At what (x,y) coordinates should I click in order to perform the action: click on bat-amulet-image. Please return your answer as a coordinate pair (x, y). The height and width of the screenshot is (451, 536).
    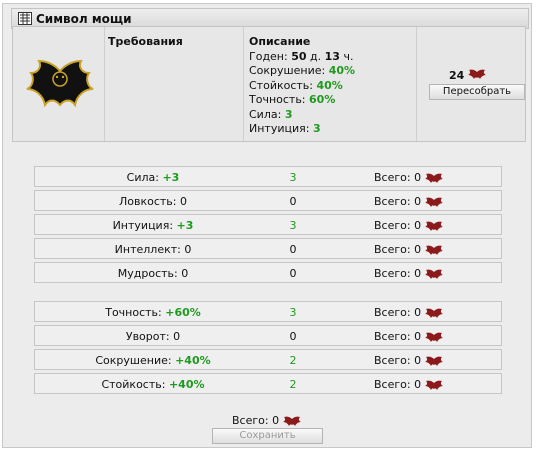
    Looking at the image, I should click on (60, 84).